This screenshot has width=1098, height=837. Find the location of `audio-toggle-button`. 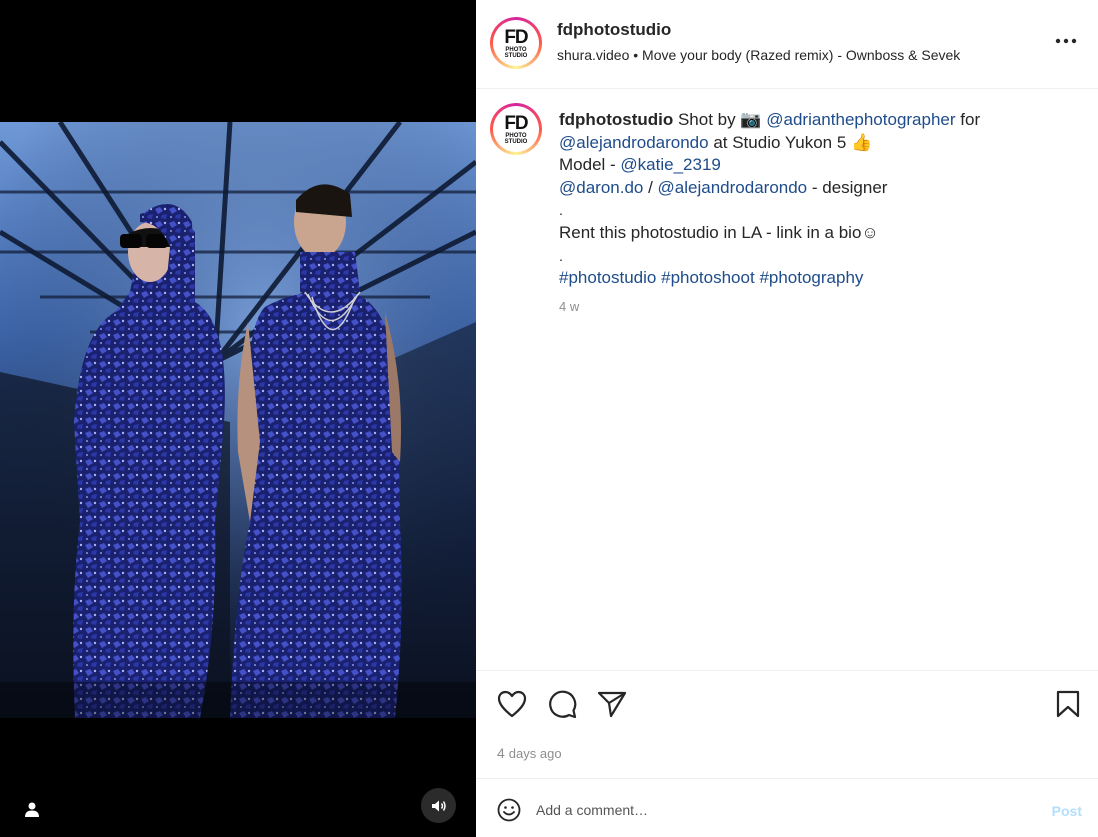

audio-toggle-button is located at coordinates (438, 805).